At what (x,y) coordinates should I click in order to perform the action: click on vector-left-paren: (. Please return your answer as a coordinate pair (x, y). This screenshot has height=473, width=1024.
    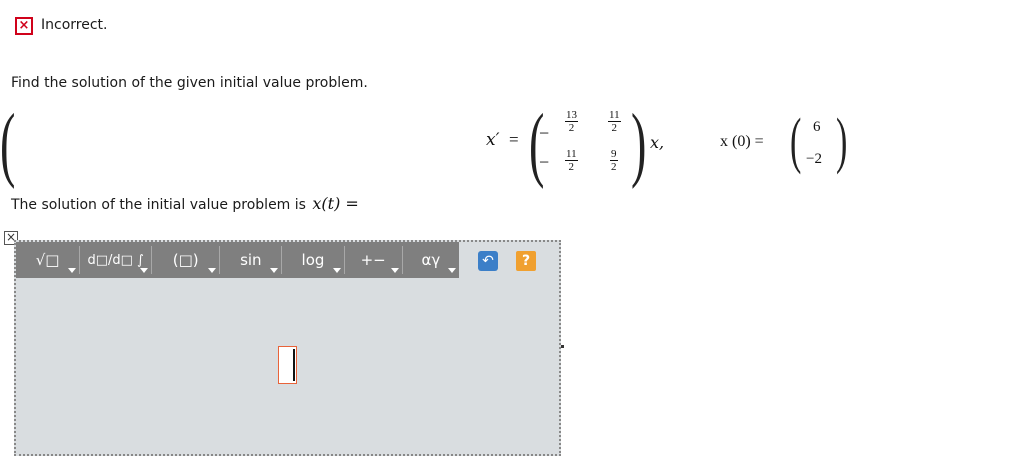
    Looking at the image, I should click on (796, 141).